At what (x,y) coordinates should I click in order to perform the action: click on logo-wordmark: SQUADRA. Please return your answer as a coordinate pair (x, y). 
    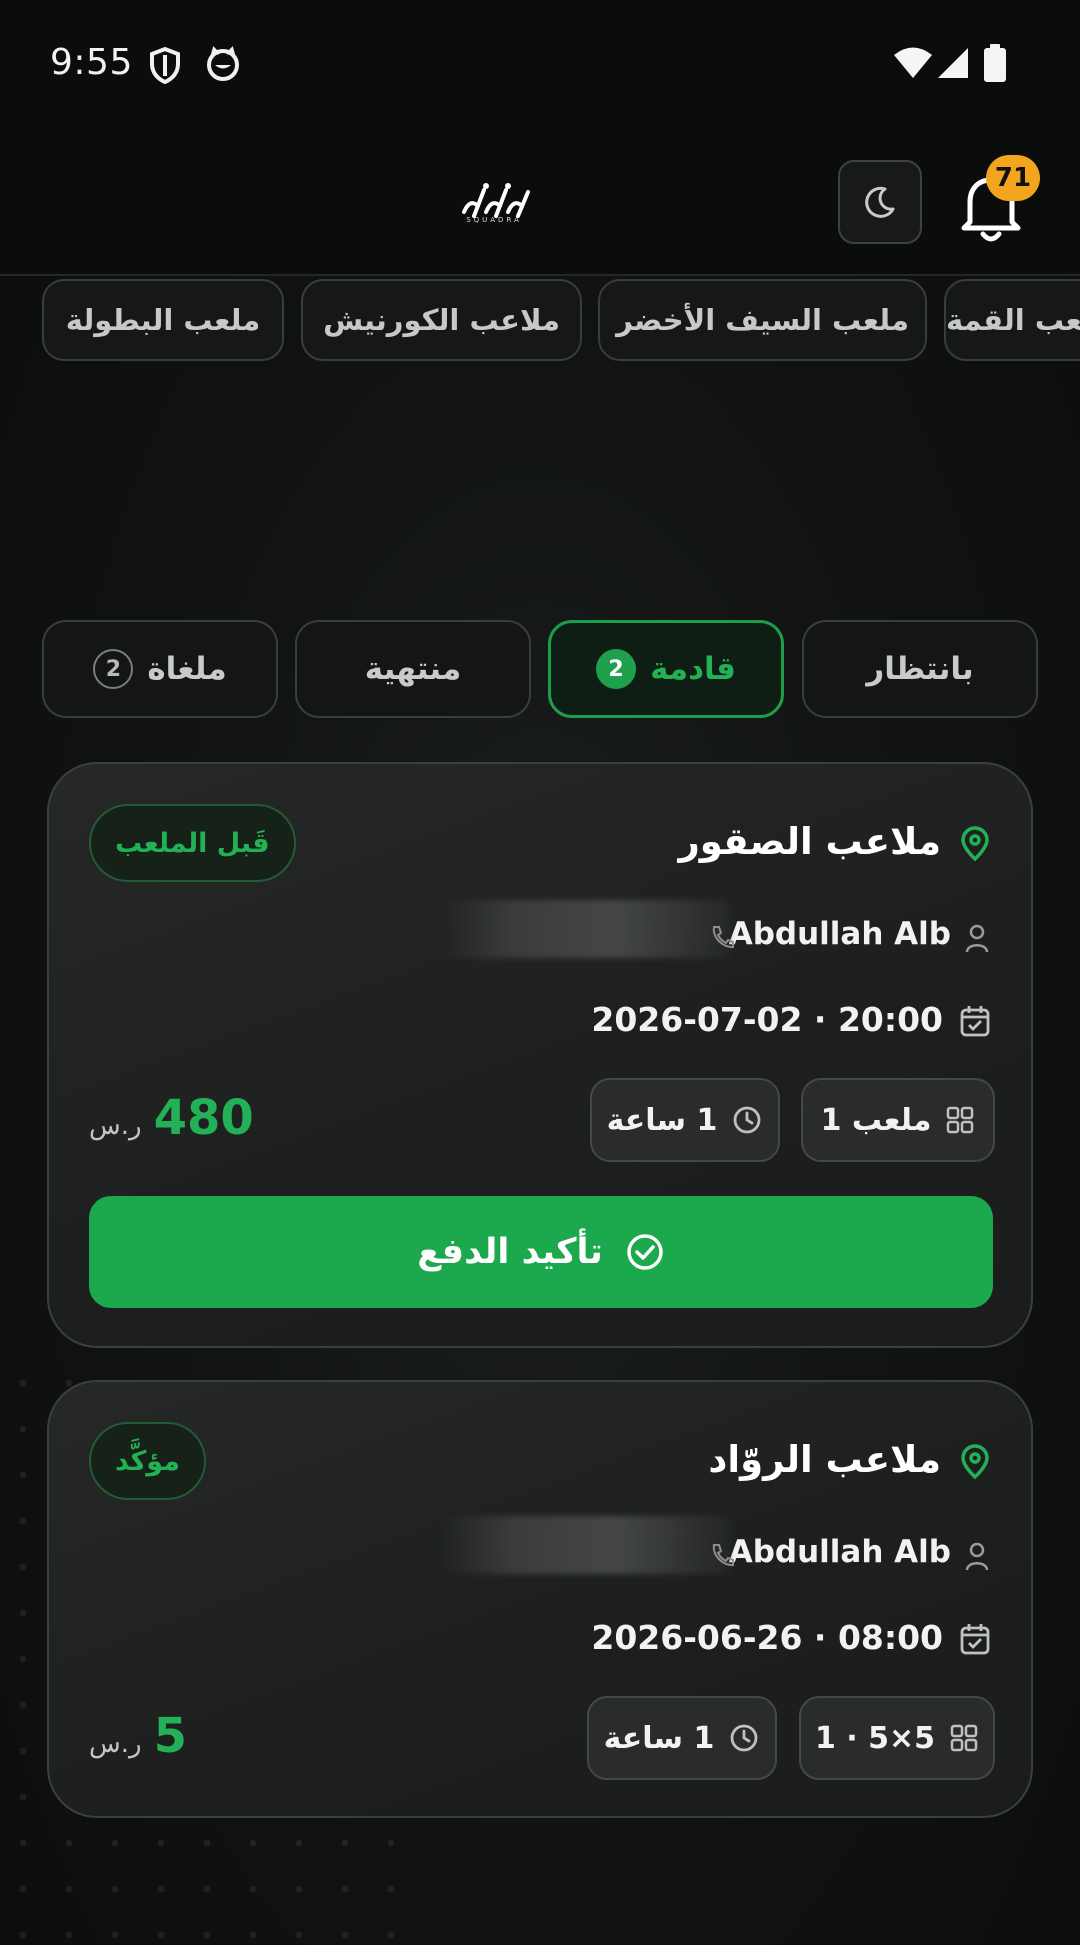
    Looking at the image, I should click on (494, 220).